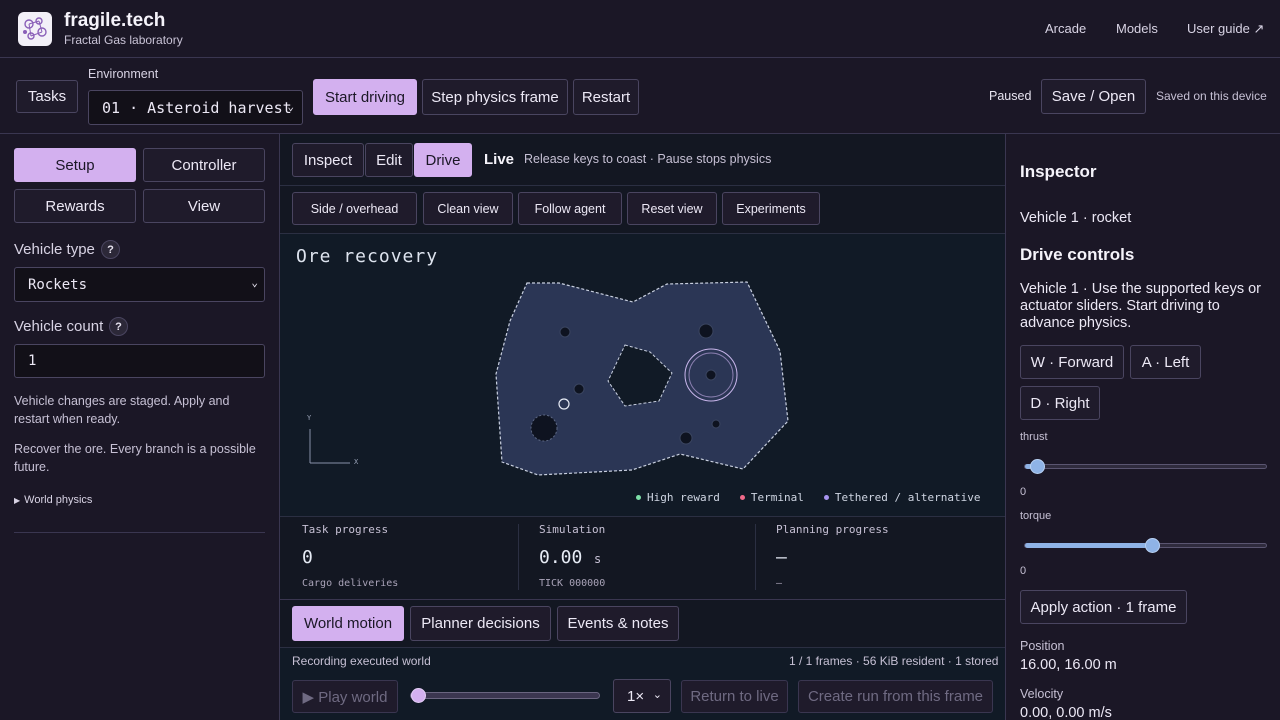 The height and width of the screenshot is (720, 1280). I want to click on inspector-title: Inspector, so click(1058, 171).